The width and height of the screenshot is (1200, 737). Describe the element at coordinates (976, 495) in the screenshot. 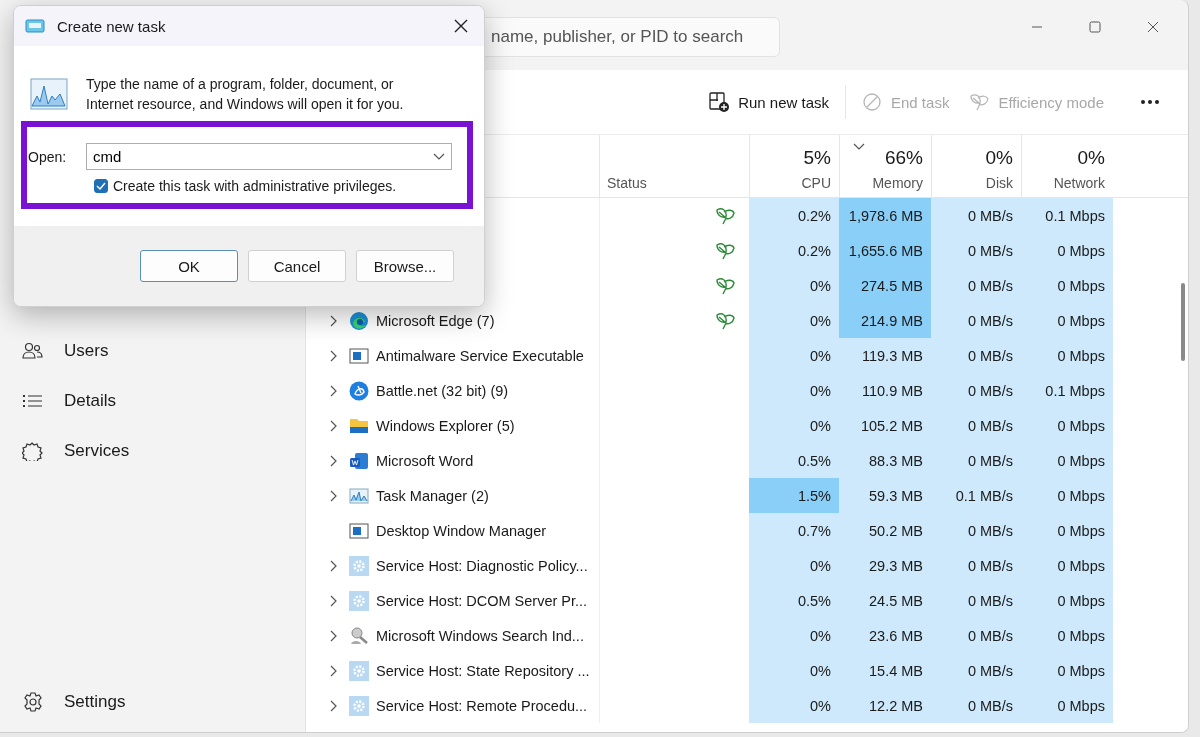

I see `table-cell: 0.1 MB/s` at that location.